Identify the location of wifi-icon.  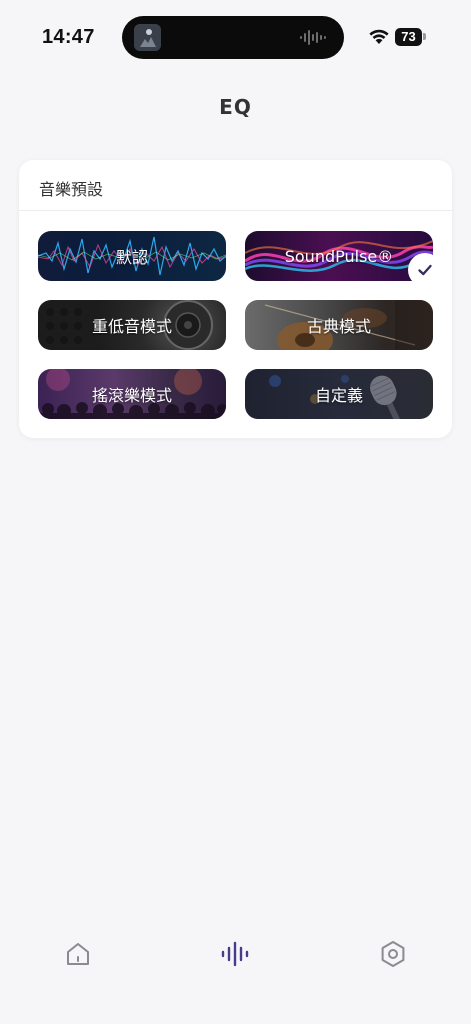
(379, 36).